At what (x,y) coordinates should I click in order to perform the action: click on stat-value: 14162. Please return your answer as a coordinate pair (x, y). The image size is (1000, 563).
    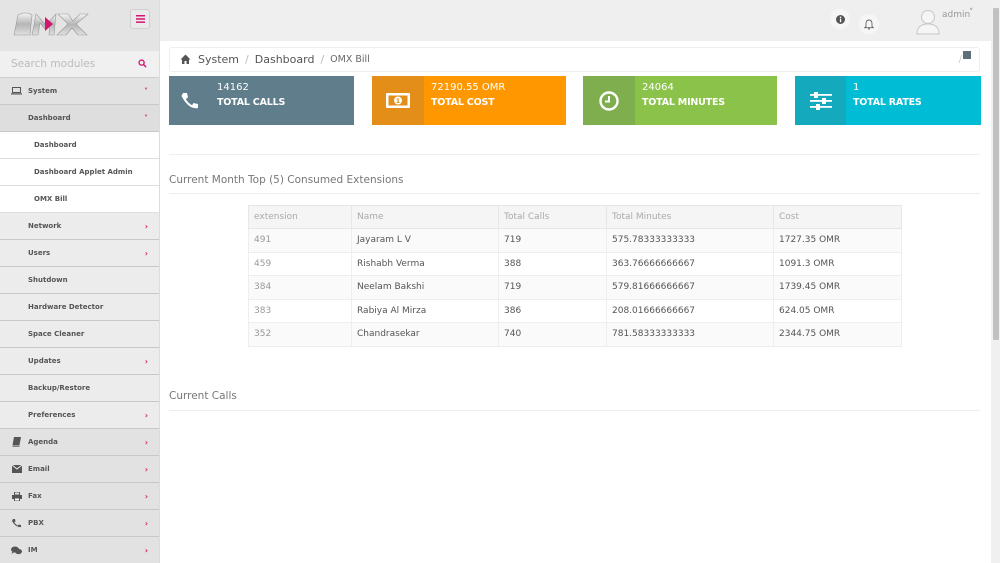
    Looking at the image, I should click on (233, 87).